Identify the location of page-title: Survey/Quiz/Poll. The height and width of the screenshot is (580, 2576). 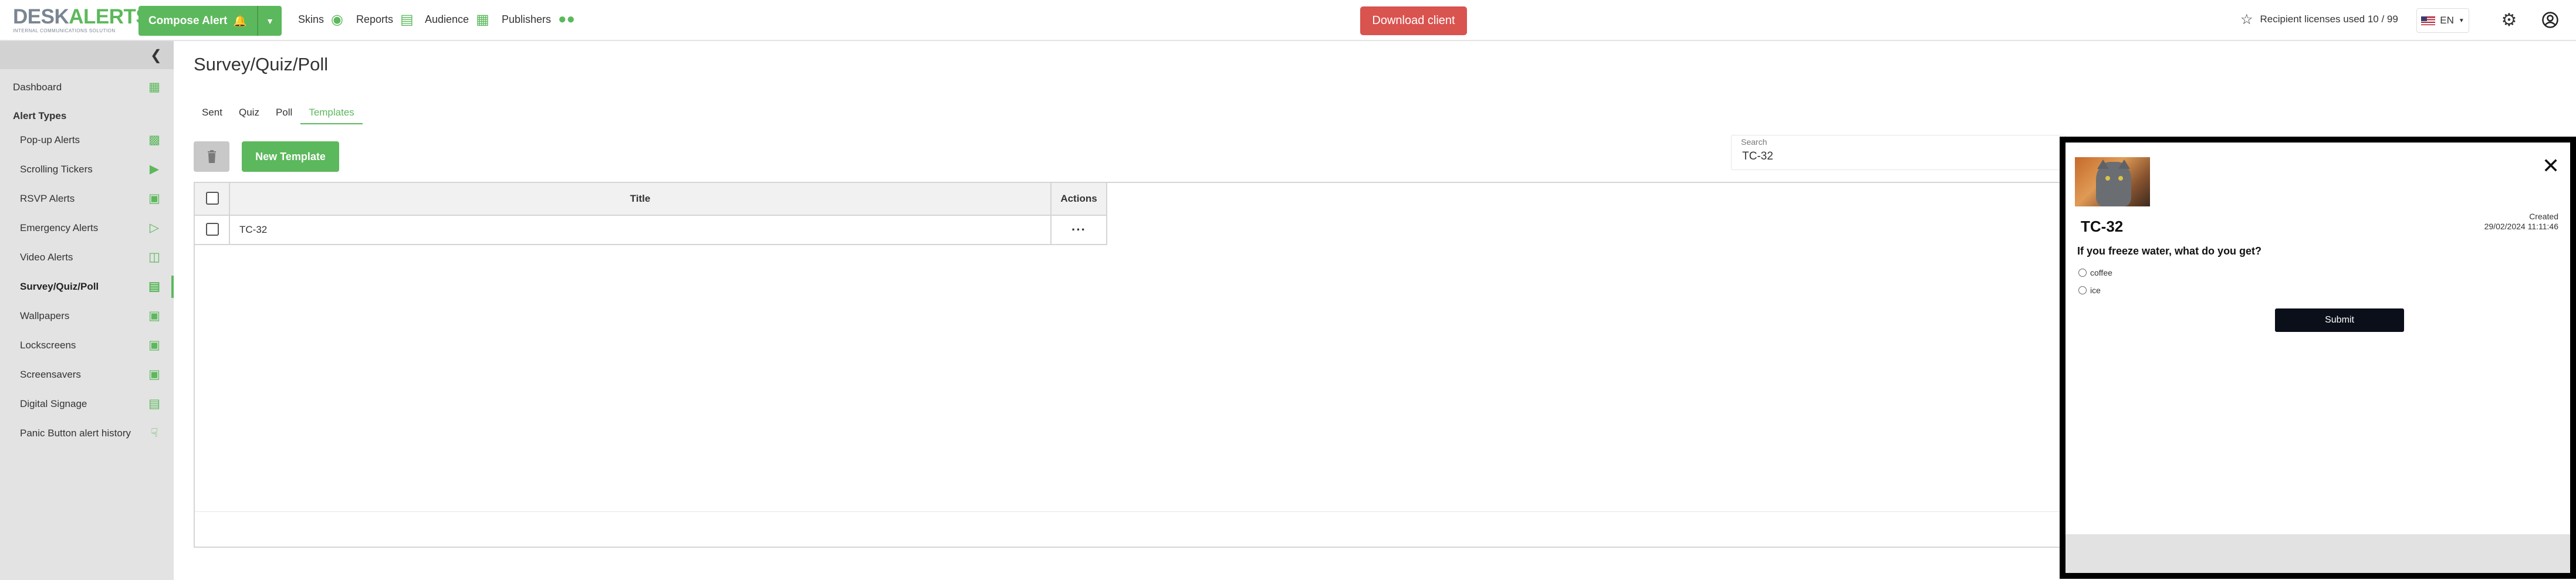
(261, 64).